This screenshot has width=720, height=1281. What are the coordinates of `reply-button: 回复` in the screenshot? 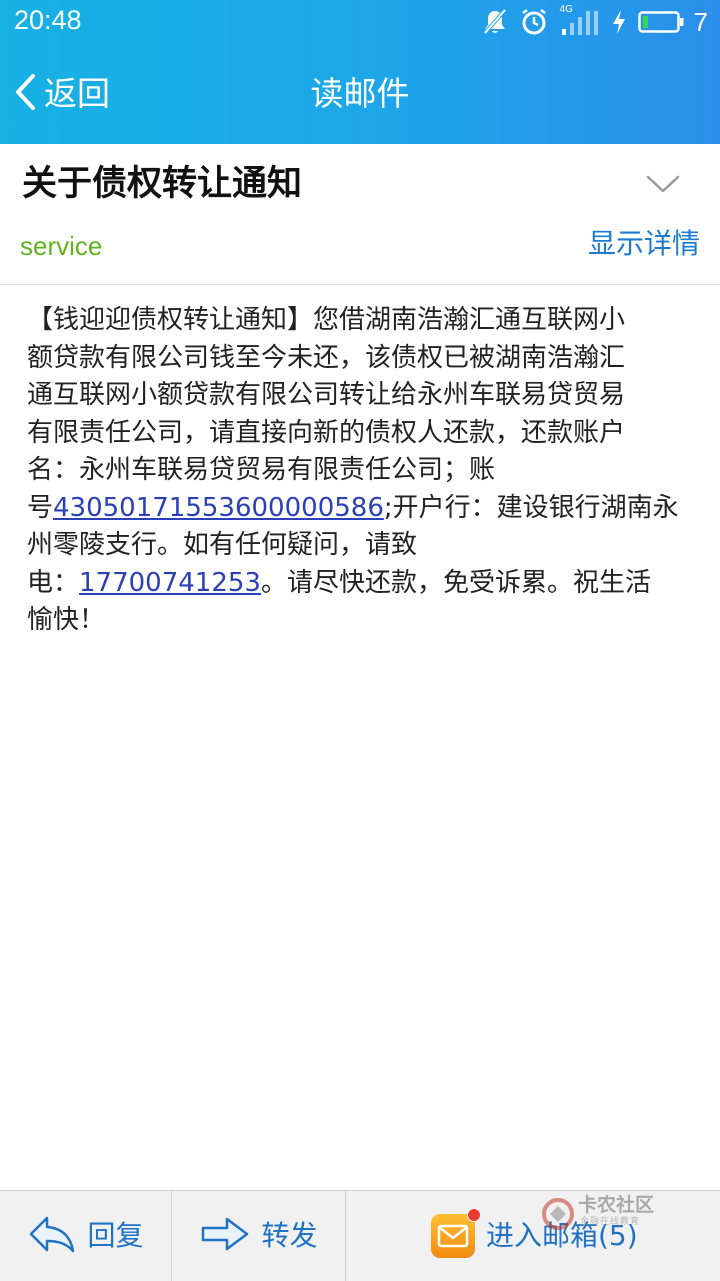 It's located at (85, 1236).